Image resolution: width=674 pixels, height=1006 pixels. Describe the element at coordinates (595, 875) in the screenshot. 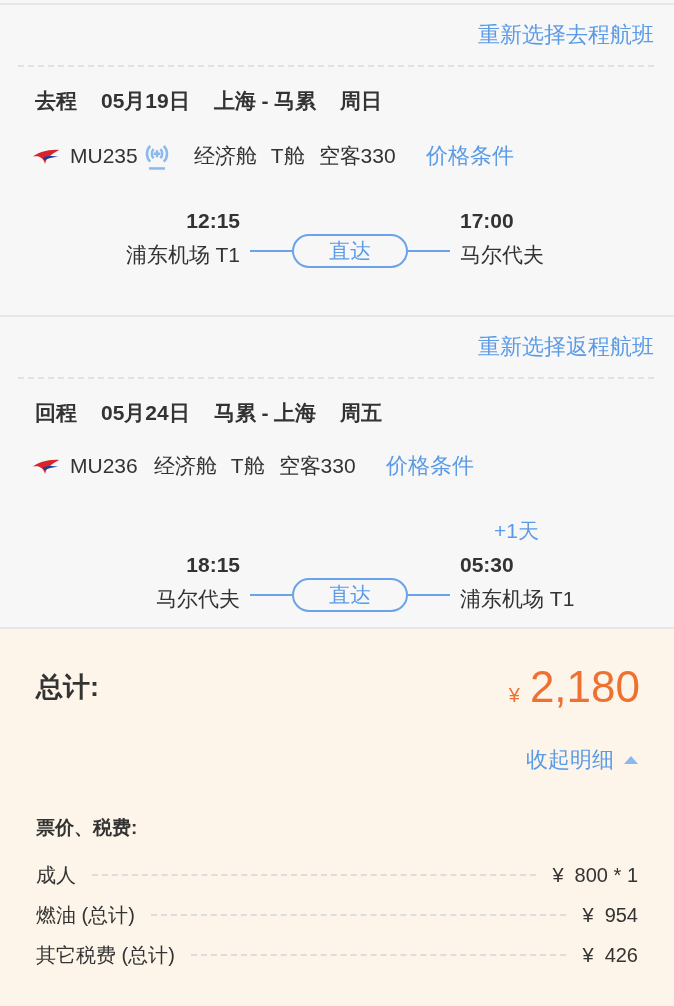

I see `fee-amount: ¥ 800 * 1` at that location.